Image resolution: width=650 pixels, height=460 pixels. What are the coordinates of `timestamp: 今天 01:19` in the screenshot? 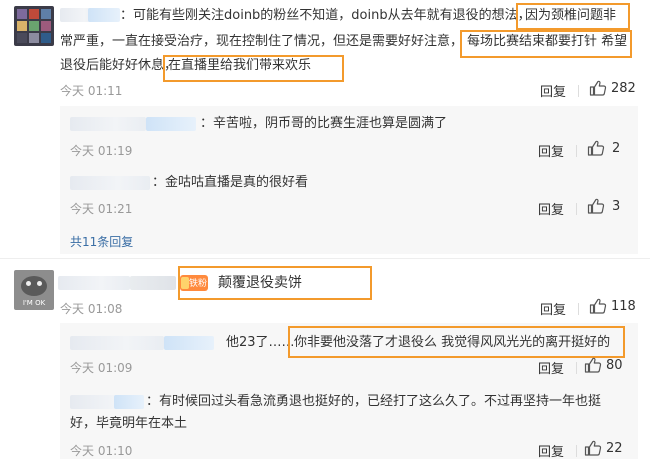 It's located at (101, 151).